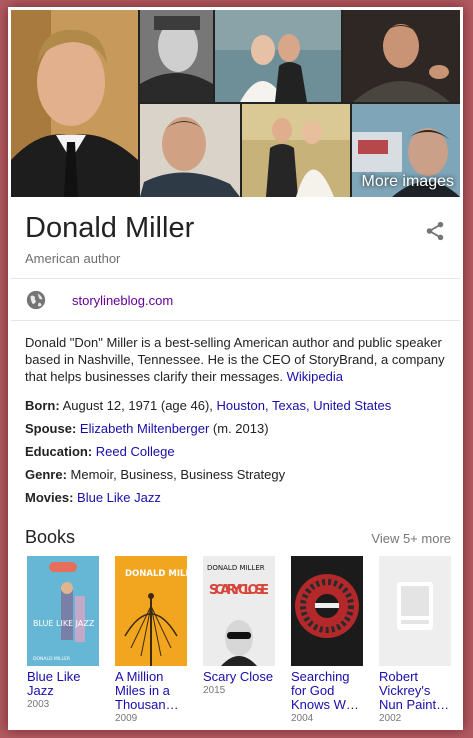 The image size is (473, 738). Describe the element at coordinates (73, 258) in the screenshot. I see `entity-subtitle: American author` at that location.